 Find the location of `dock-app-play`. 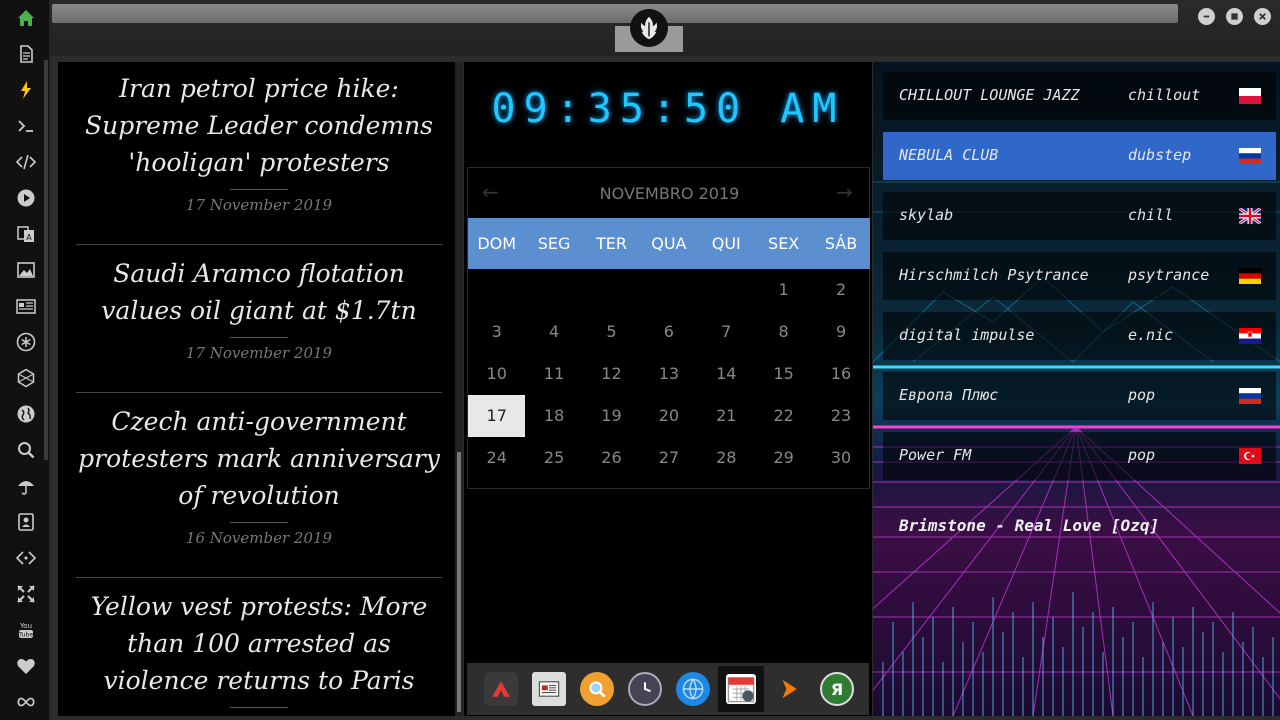

dock-app-play is located at coordinates (789, 689).